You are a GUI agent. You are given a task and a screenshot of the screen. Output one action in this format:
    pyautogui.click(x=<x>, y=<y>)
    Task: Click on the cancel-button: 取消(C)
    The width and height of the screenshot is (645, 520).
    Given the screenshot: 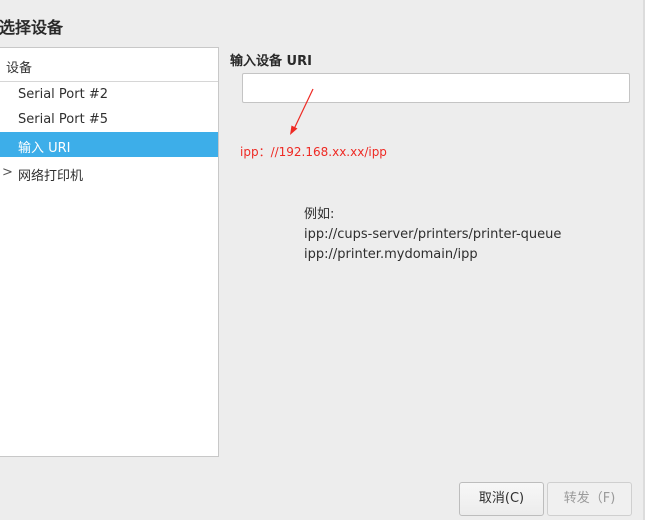 What is the action you would take?
    pyautogui.click(x=501, y=499)
    